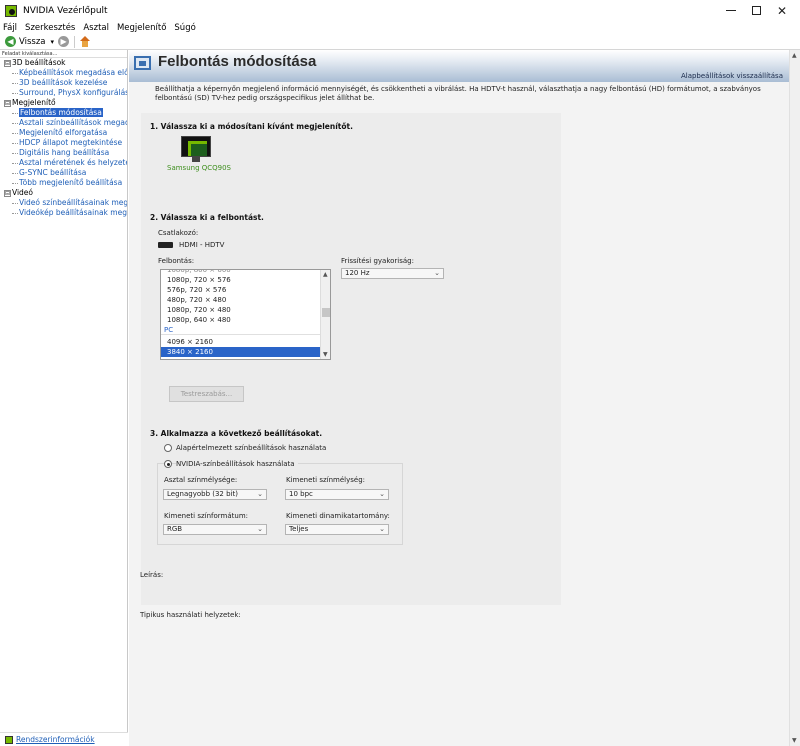 The width and height of the screenshot is (800, 746). I want to click on output-depth-value: 10 bpc, so click(301, 494).